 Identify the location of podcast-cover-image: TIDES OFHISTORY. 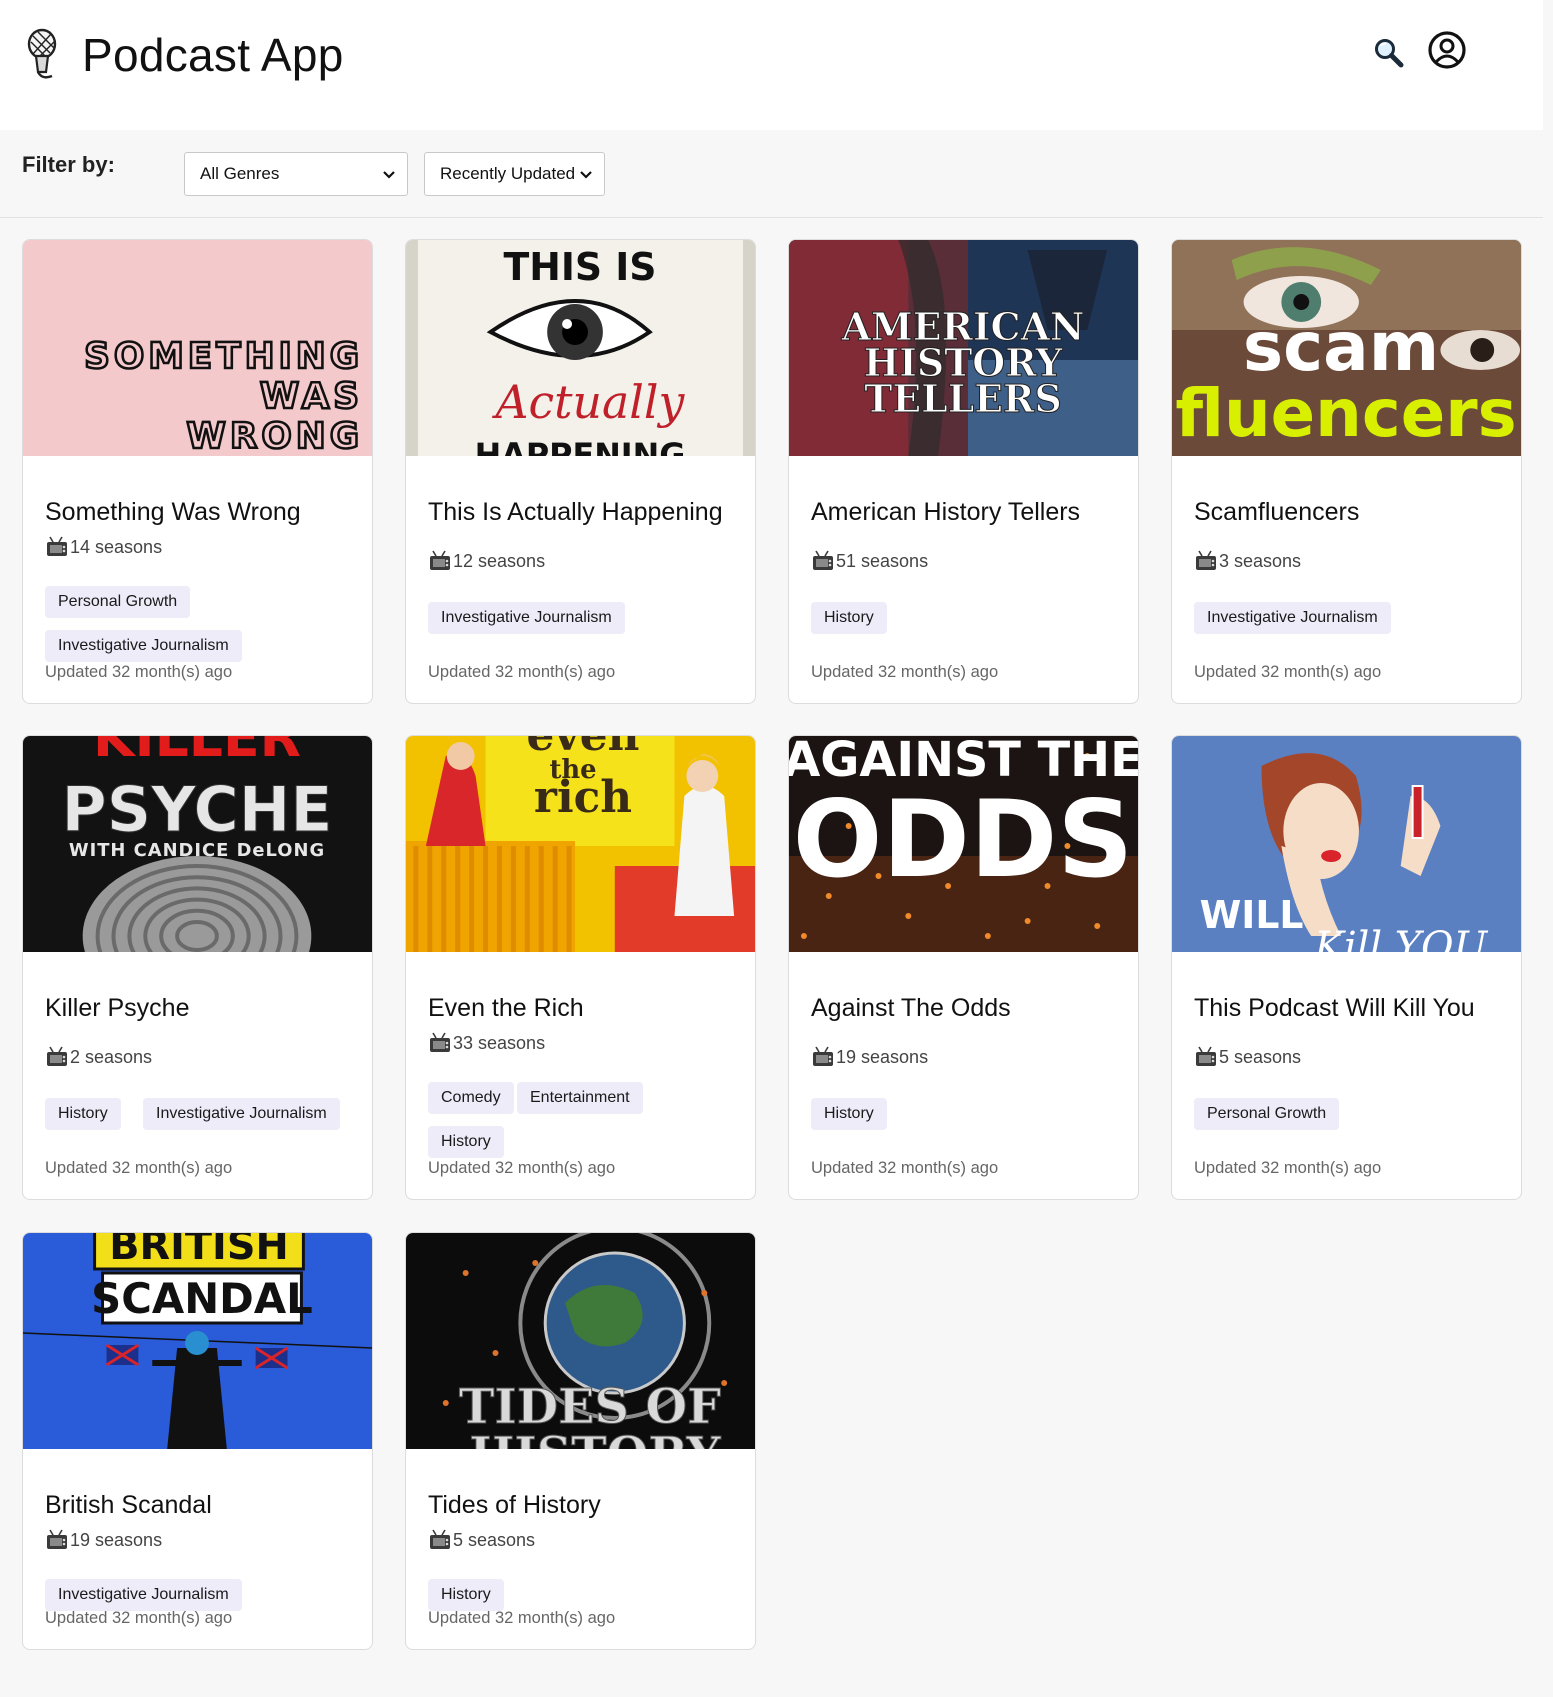
(580, 1341).